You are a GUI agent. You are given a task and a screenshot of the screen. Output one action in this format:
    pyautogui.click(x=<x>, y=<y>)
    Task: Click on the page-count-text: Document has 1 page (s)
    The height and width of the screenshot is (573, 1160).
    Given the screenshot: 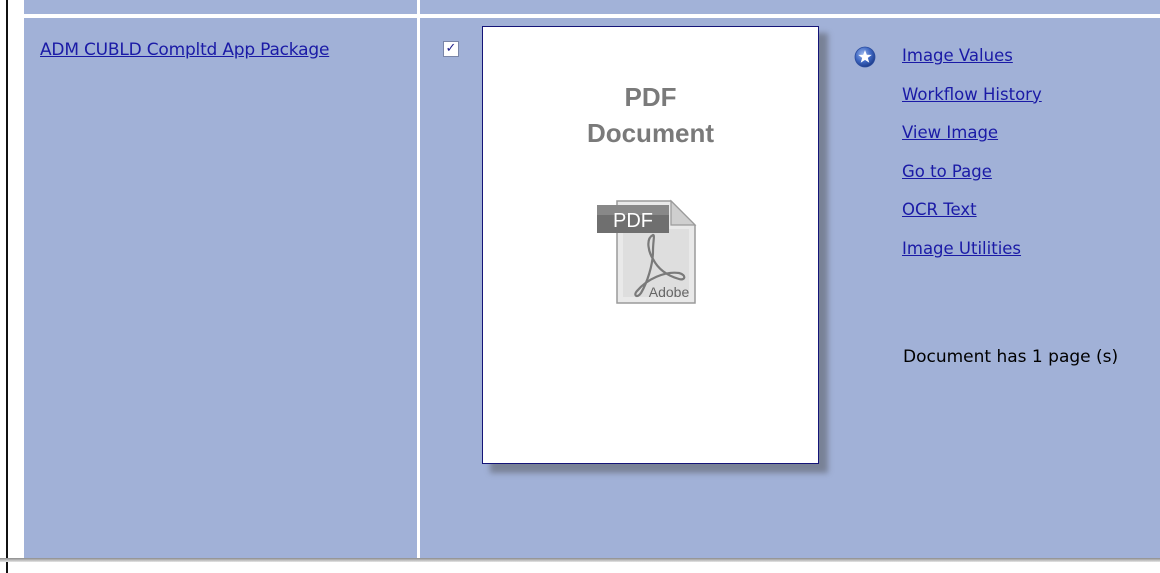 What is the action you would take?
    pyautogui.click(x=1011, y=357)
    